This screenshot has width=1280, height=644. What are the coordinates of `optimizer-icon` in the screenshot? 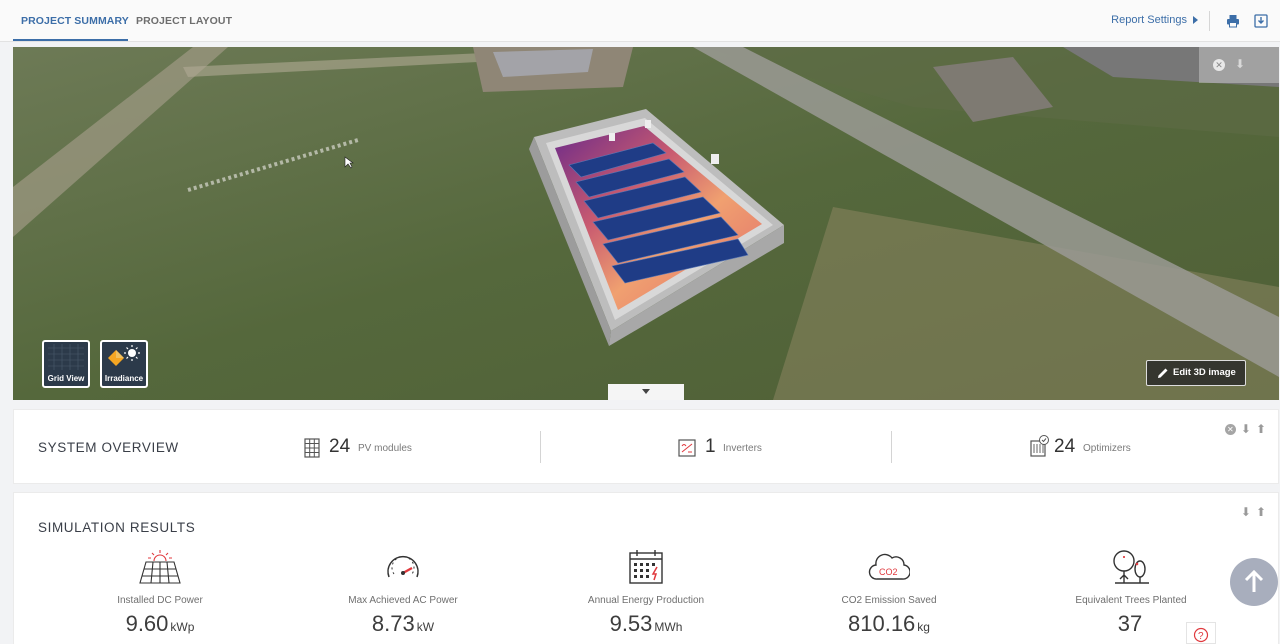 It's located at (1039, 446).